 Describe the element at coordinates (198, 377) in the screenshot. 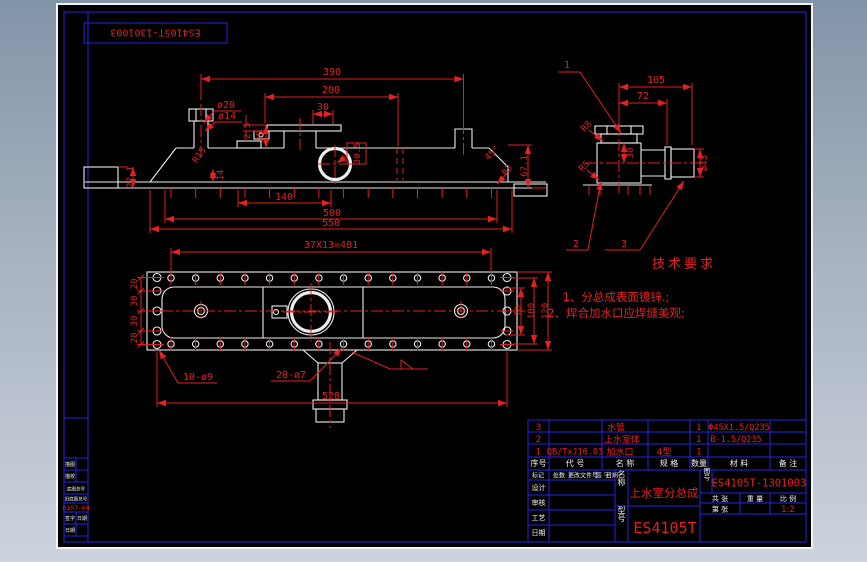

I see `label-holes-10-d9: 10-ø9` at that location.